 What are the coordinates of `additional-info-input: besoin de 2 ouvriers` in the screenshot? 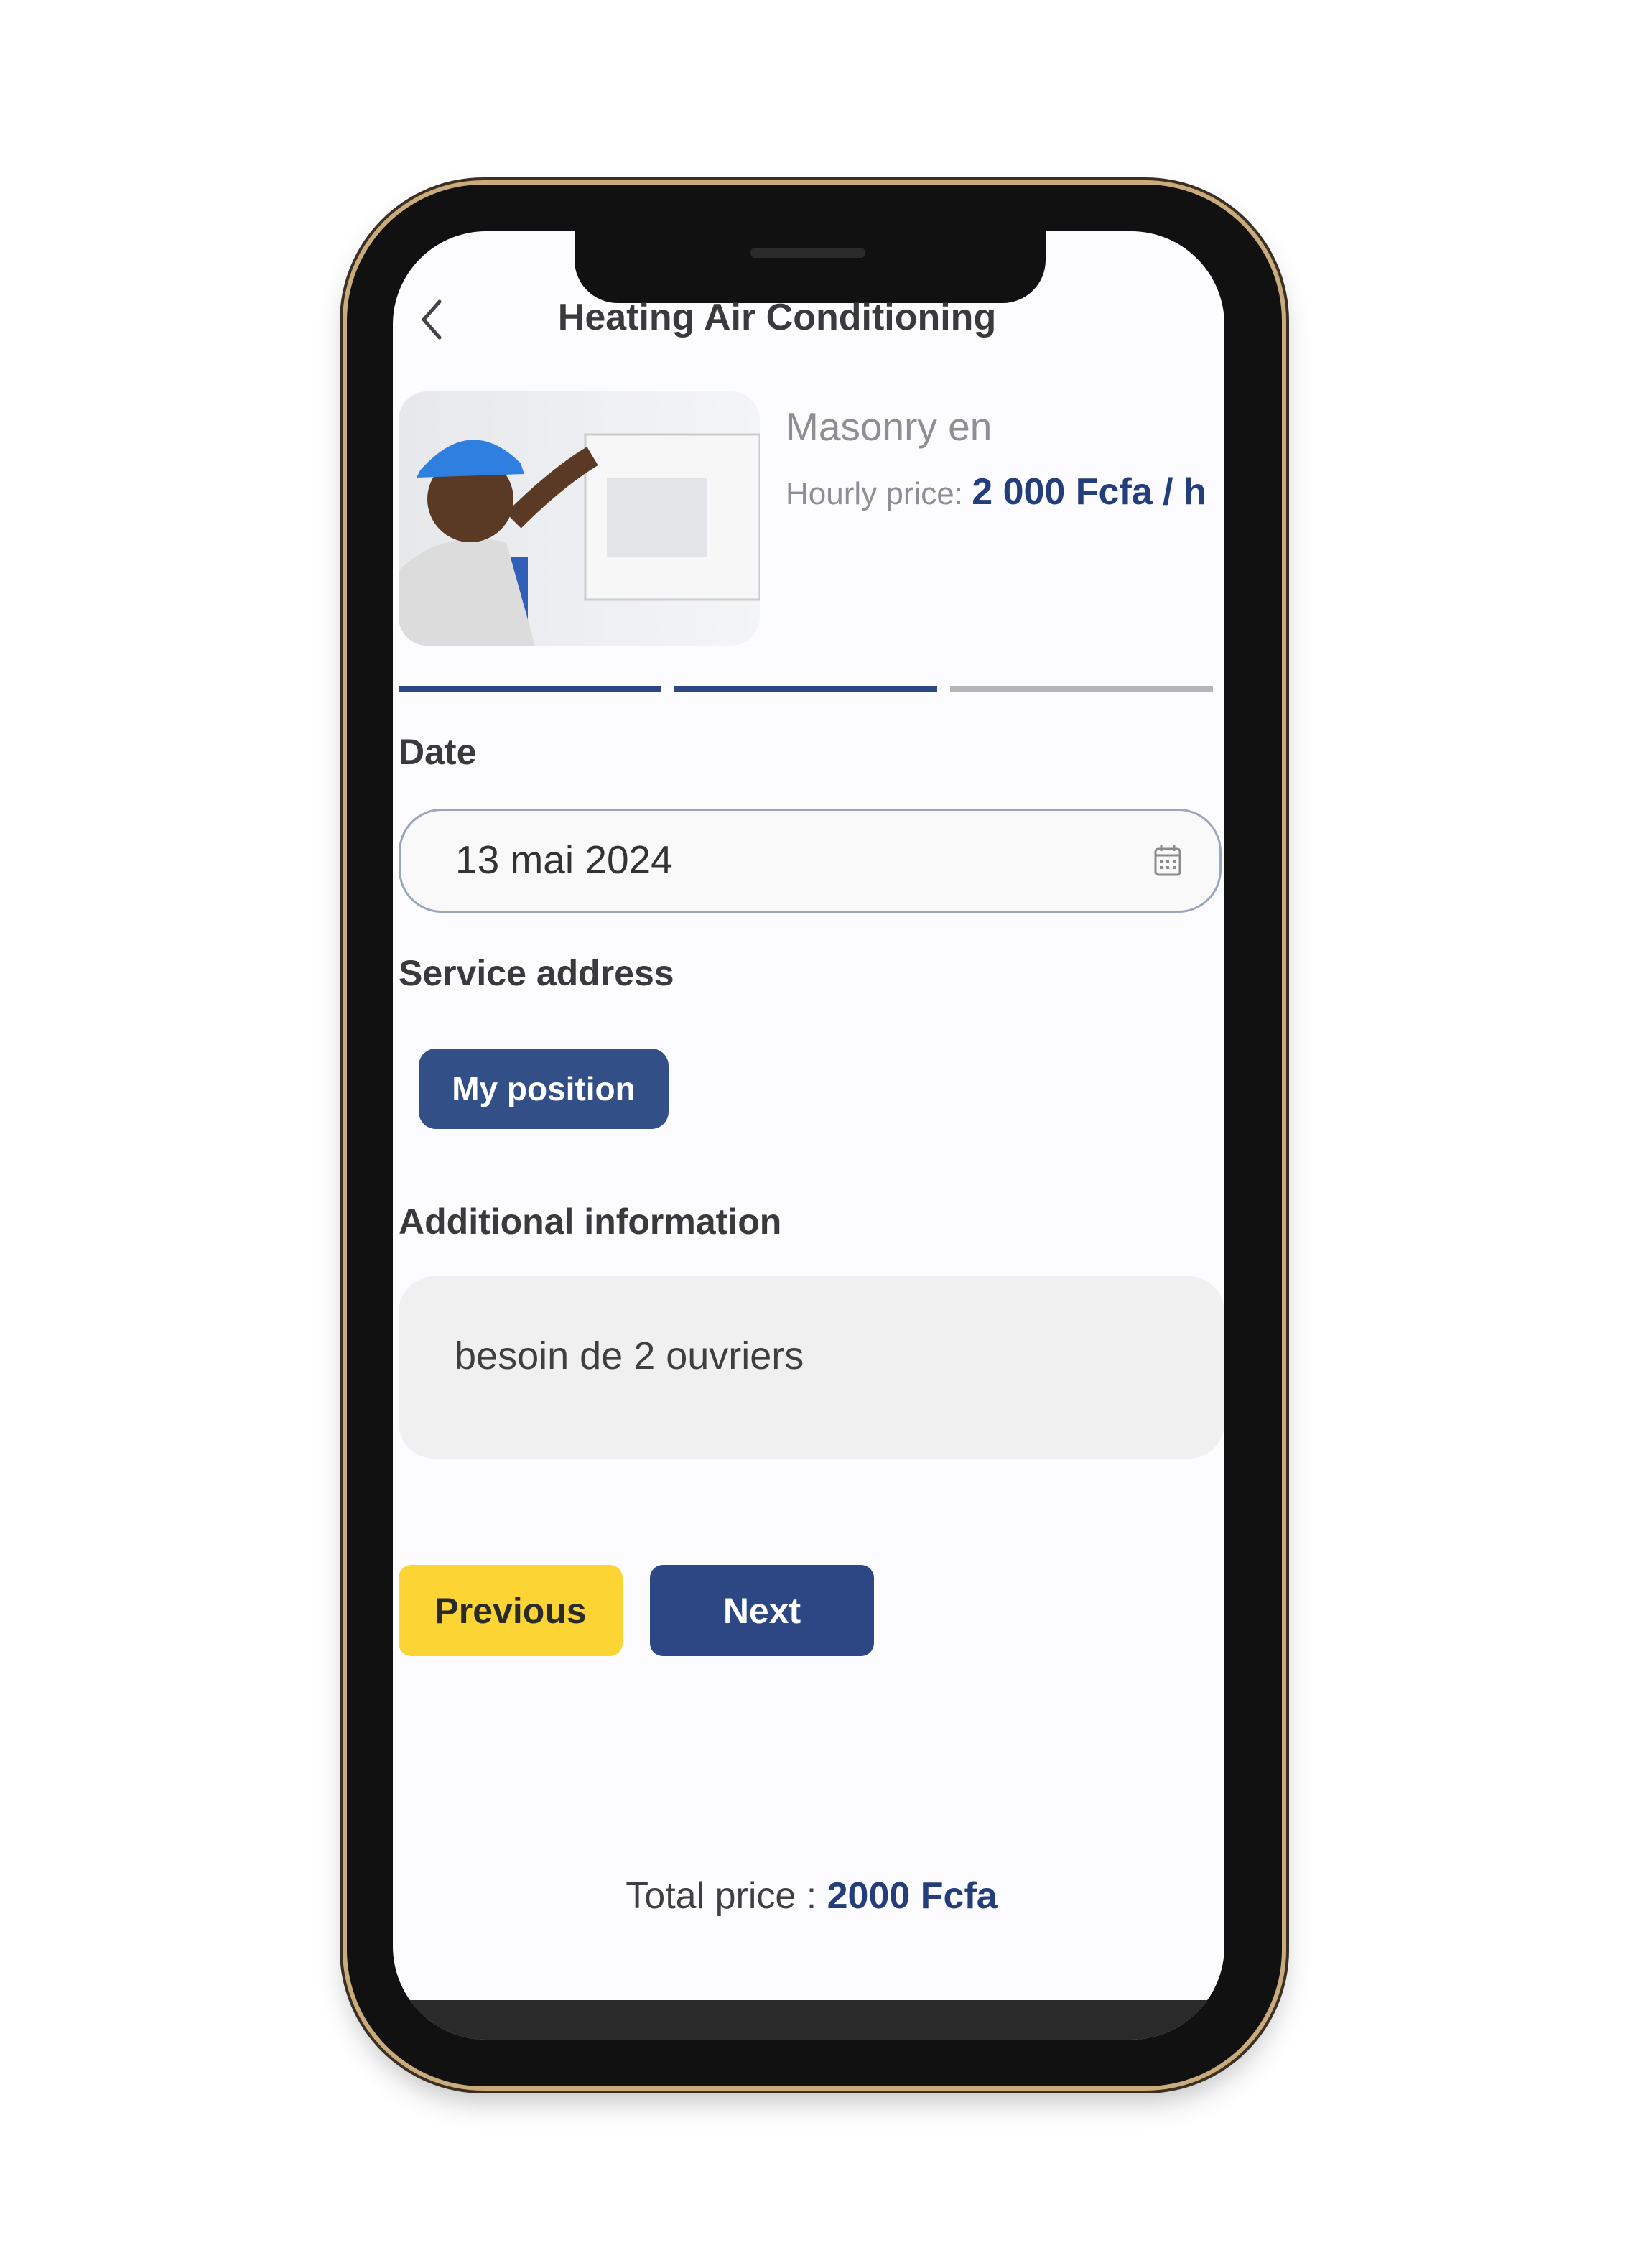 It's located at (811, 1367).